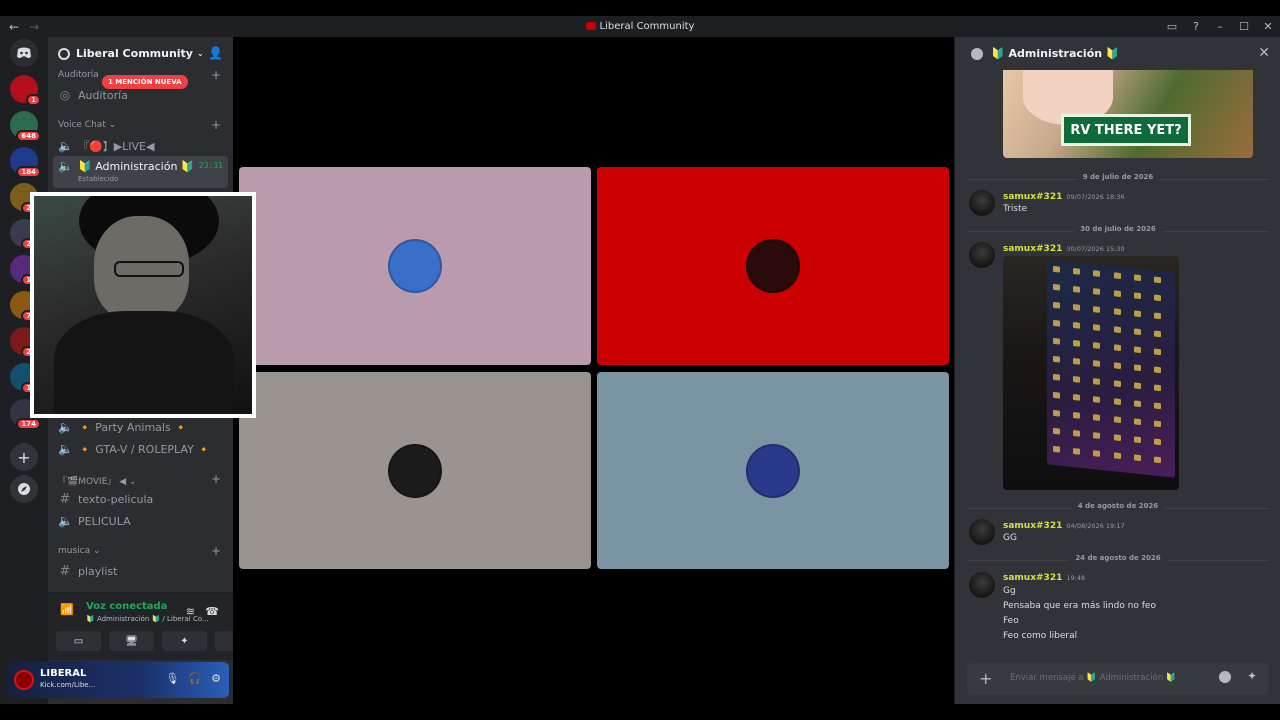 The width and height of the screenshot is (1280, 720). What do you see at coordinates (1220, 26) in the screenshot?
I see `minimize-button: –` at bounding box center [1220, 26].